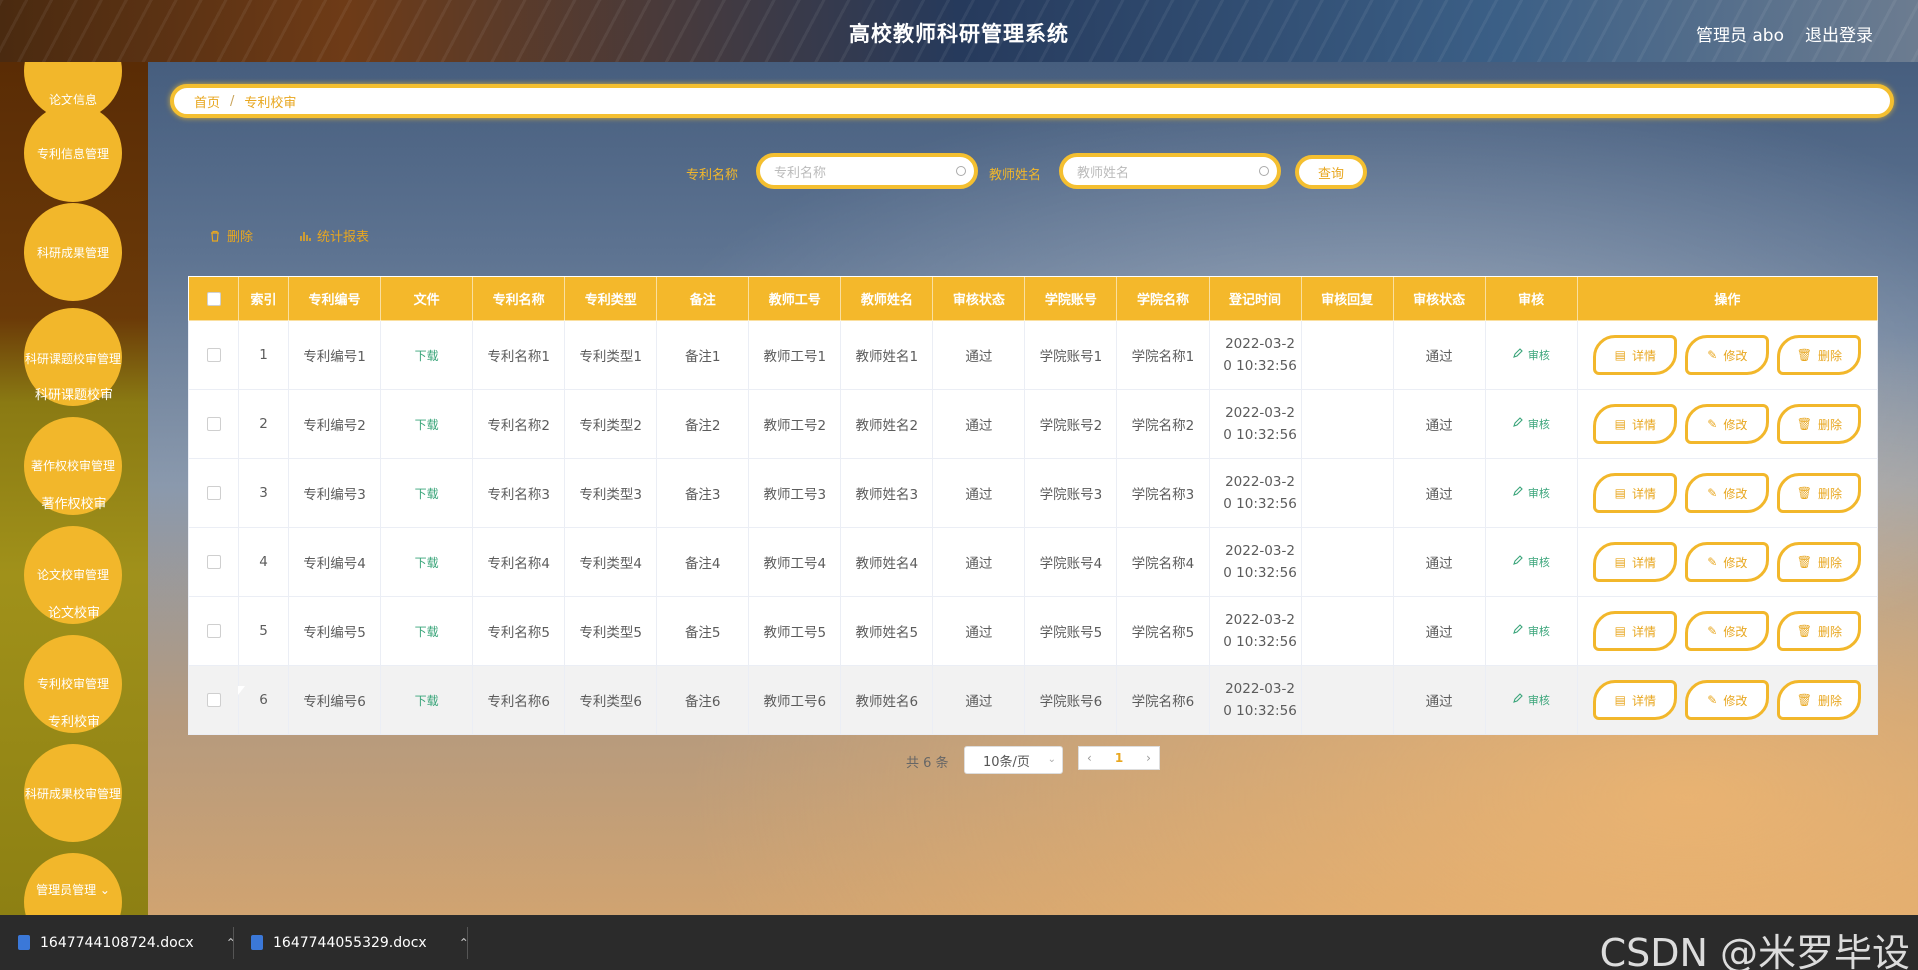 The height and width of the screenshot is (970, 1918). Describe the element at coordinates (24, 942) in the screenshot. I see `document-icon` at that location.